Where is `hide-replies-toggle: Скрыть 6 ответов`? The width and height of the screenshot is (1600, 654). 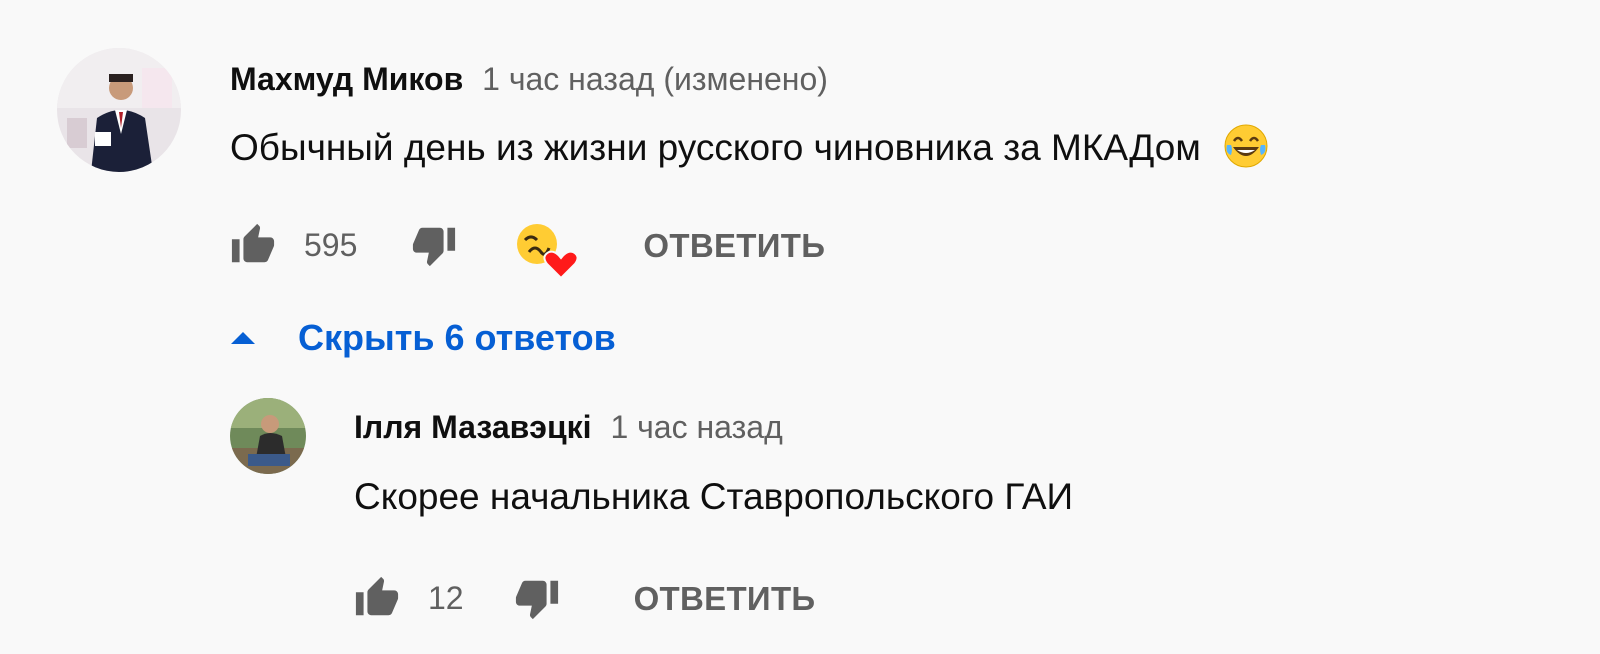 hide-replies-toggle: Скрыть 6 ответов is located at coordinates (423, 338).